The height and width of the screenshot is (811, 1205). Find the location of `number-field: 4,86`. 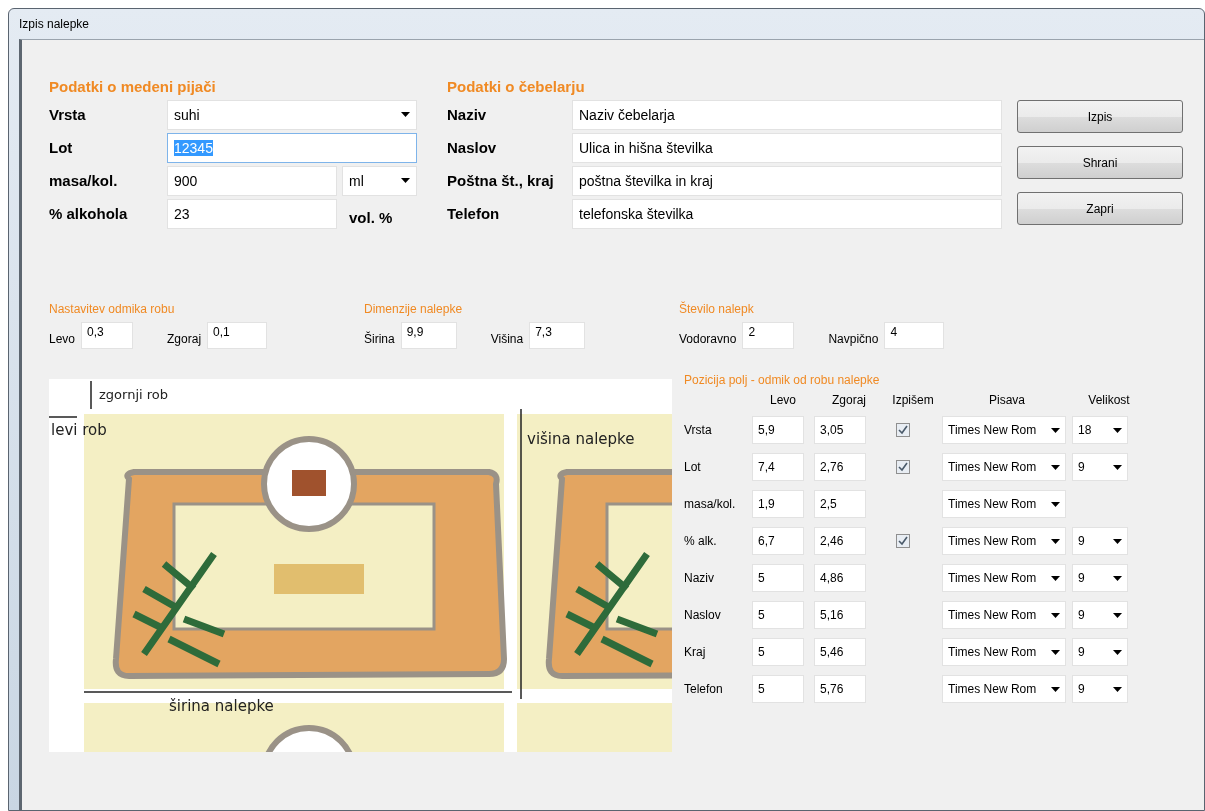

number-field: 4,86 is located at coordinates (840, 578).